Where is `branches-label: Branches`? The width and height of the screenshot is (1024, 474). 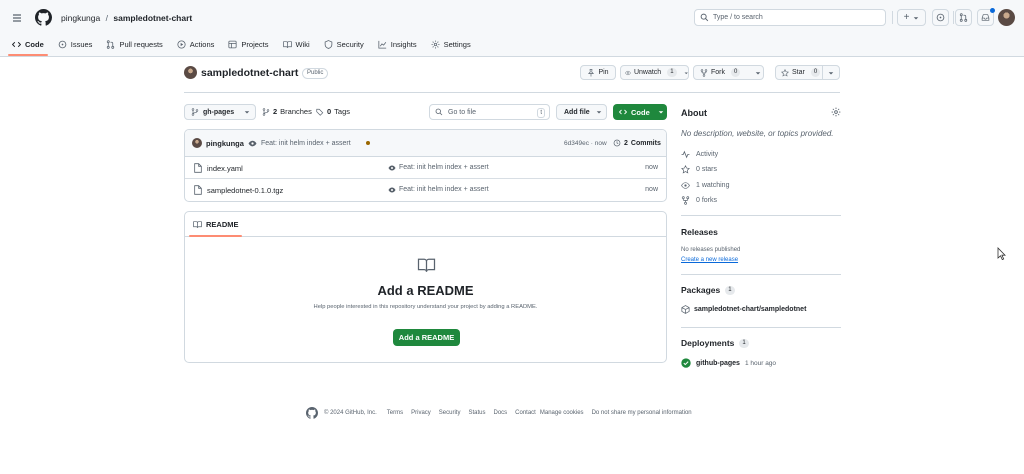 branches-label: Branches is located at coordinates (296, 111).